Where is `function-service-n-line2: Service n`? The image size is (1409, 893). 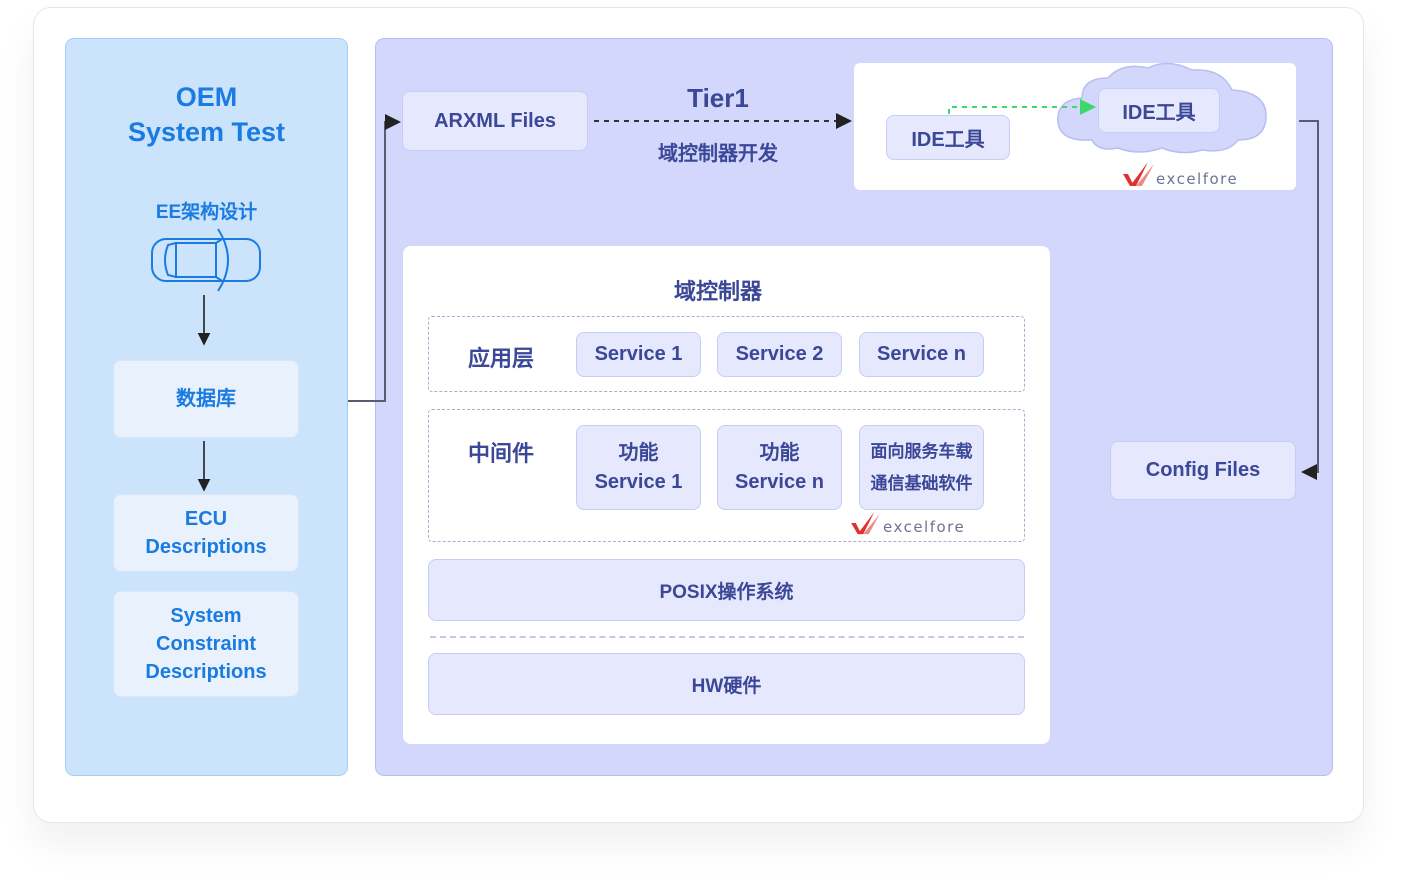
function-service-n-line2: Service n is located at coordinates (779, 481).